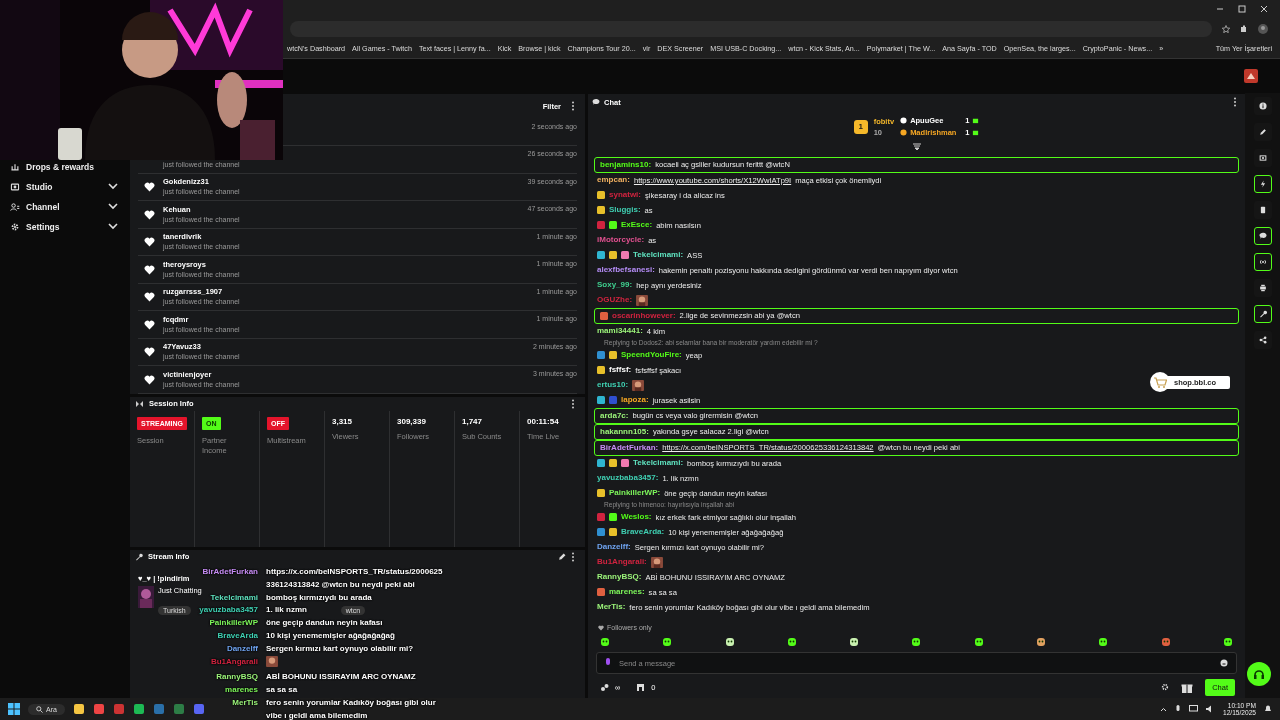  Describe the element at coordinates (342, 421) in the screenshot. I see `stat-value: 3,315` at that location.